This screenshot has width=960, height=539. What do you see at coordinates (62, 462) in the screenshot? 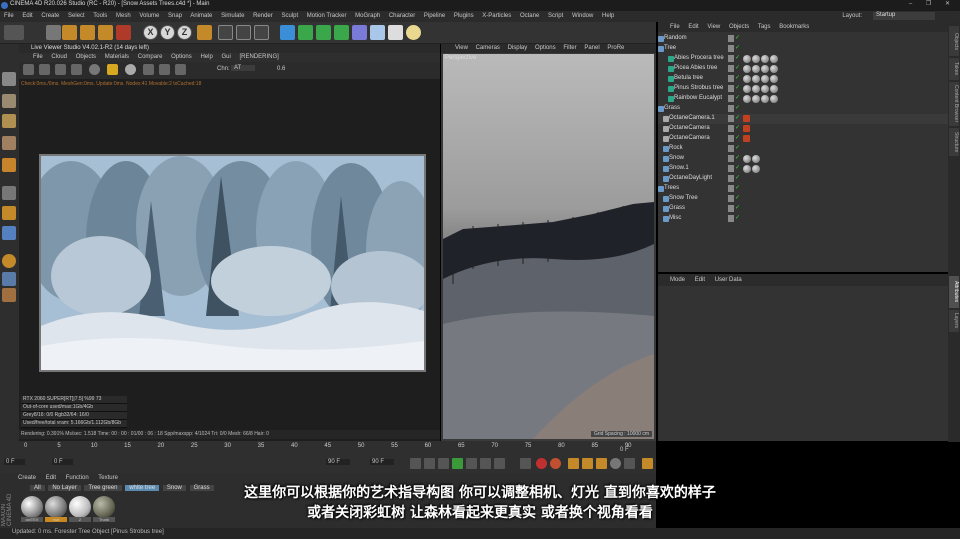
I see `current-frame-field: 0 F` at bounding box center [62, 462].